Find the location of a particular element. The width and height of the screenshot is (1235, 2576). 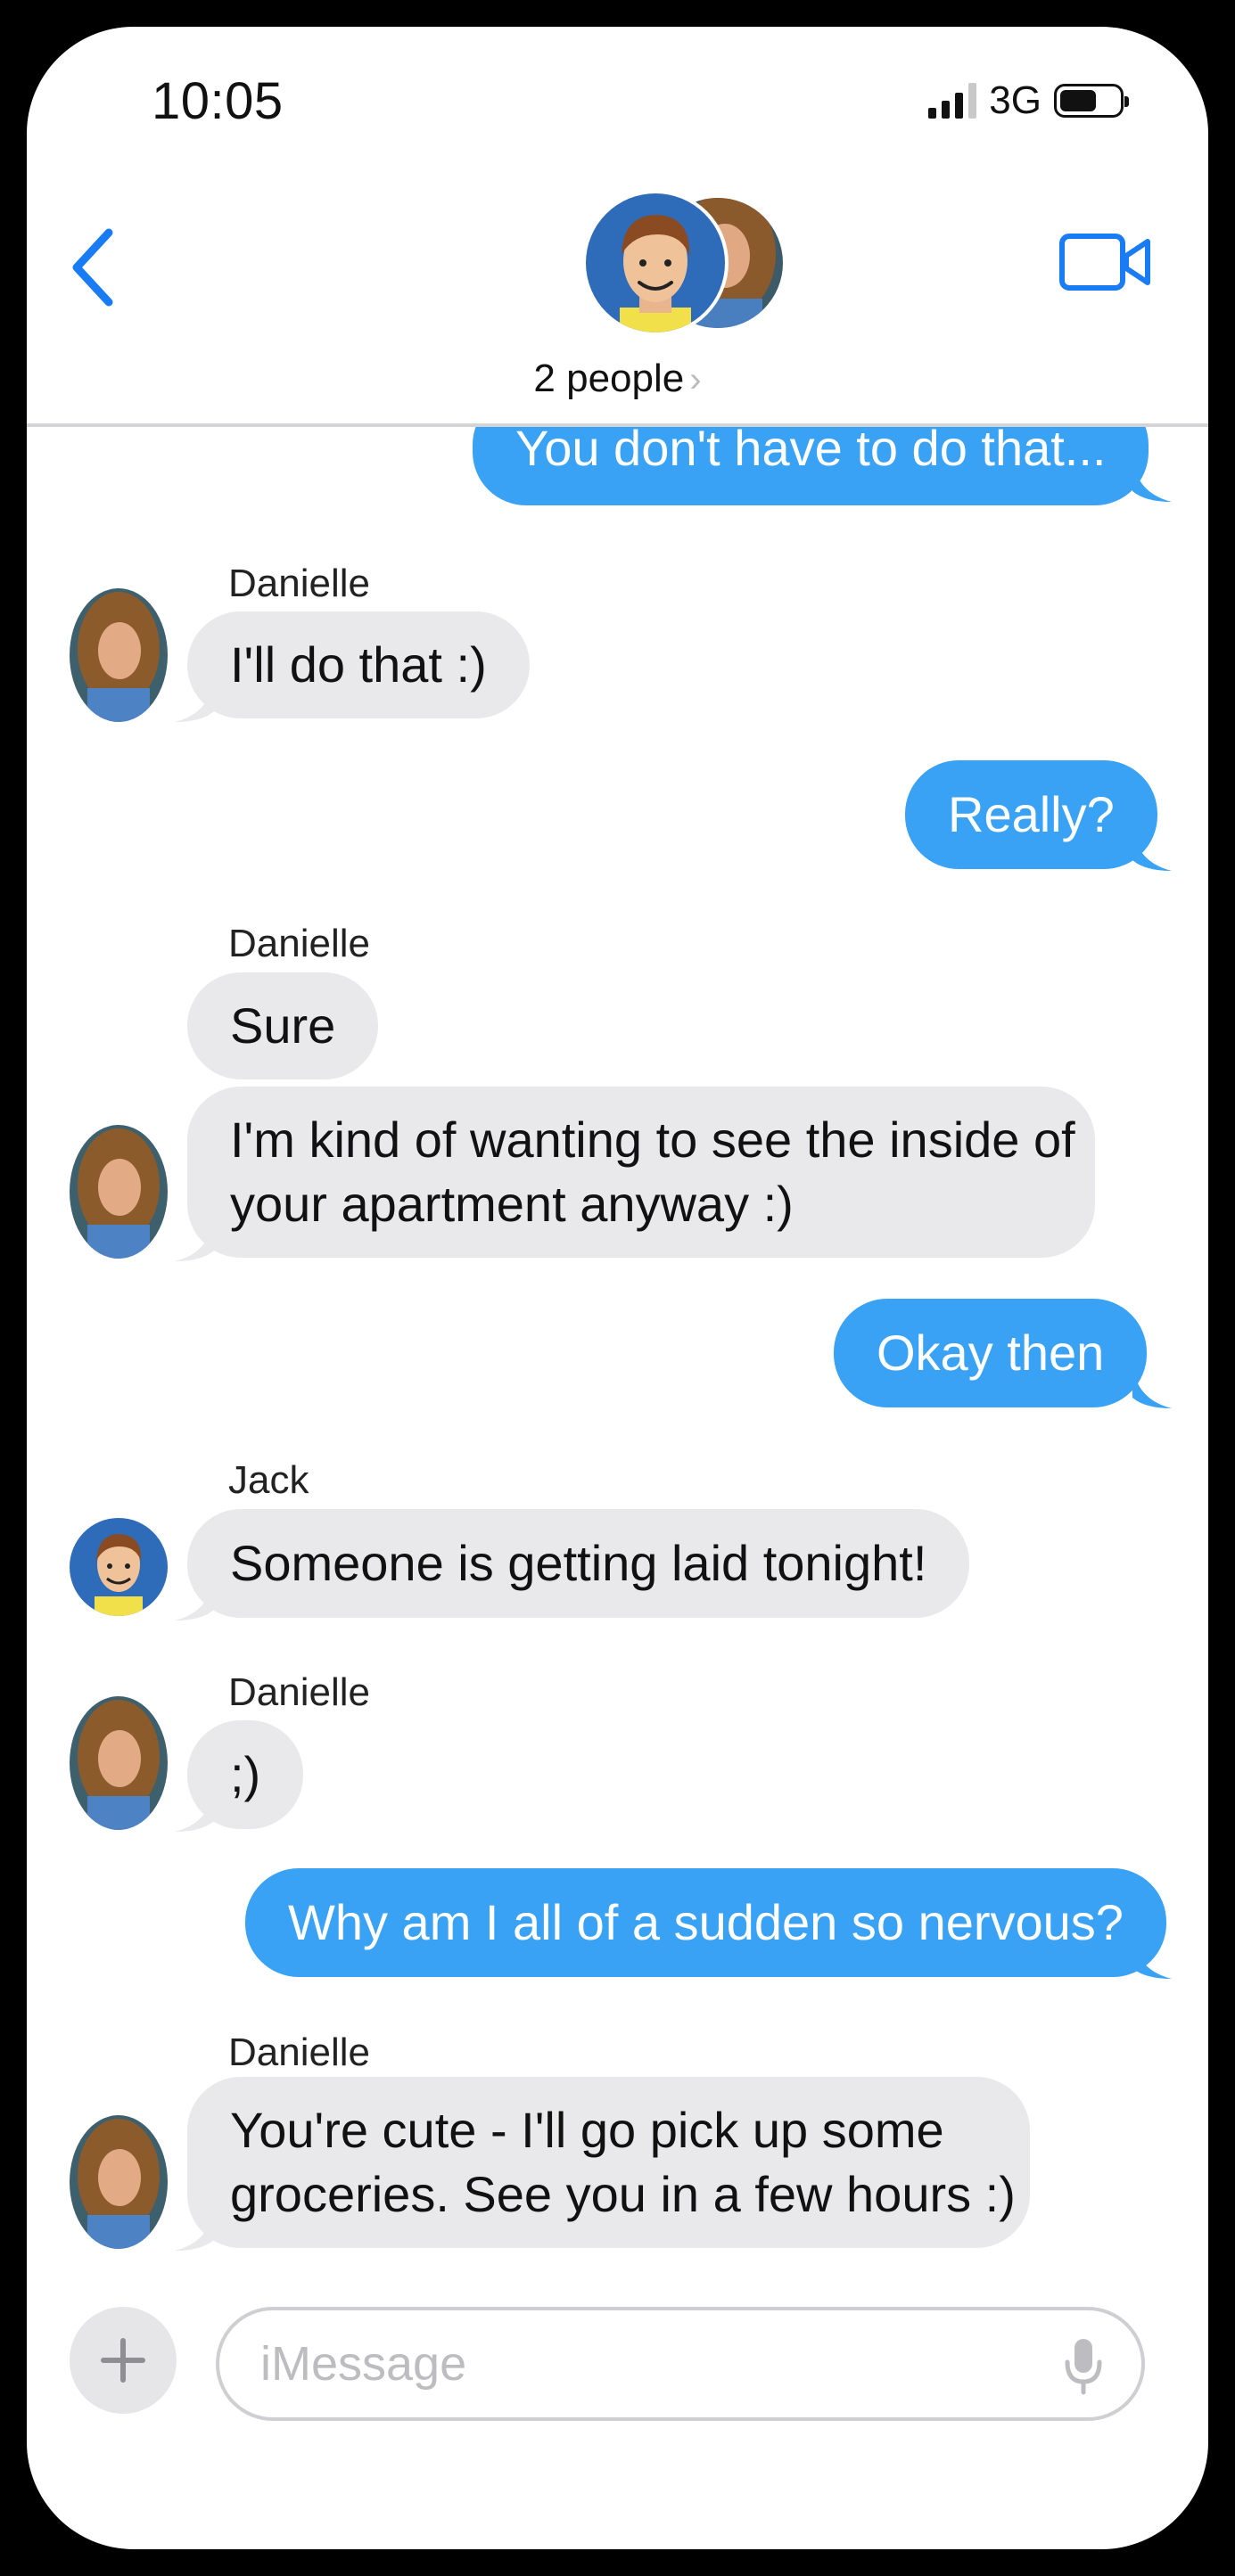

message-line: I'm kind of wanting to see the inside of is located at coordinates (652, 1140).